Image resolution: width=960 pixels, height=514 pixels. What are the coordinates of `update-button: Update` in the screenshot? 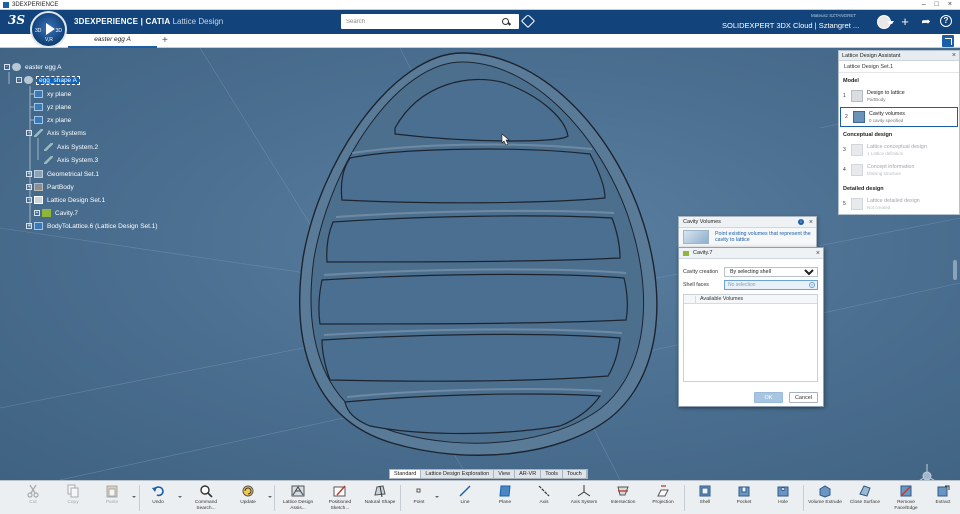 It's located at (248, 499).